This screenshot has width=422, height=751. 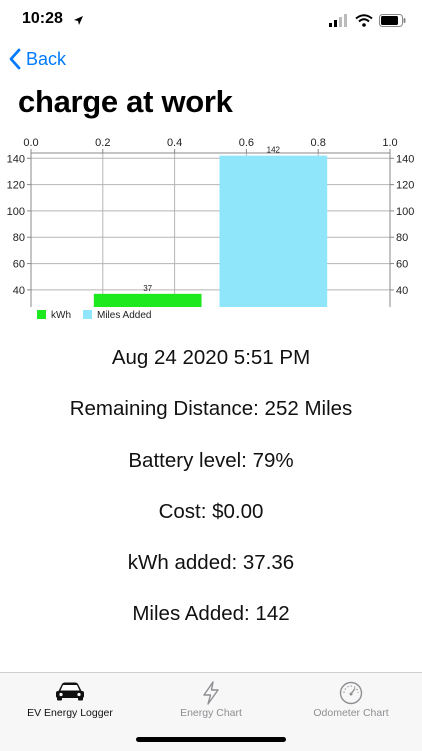 What do you see at coordinates (147, 300) in the screenshot?
I see `chart-bar-kwh` at bounding box center [147, 300].